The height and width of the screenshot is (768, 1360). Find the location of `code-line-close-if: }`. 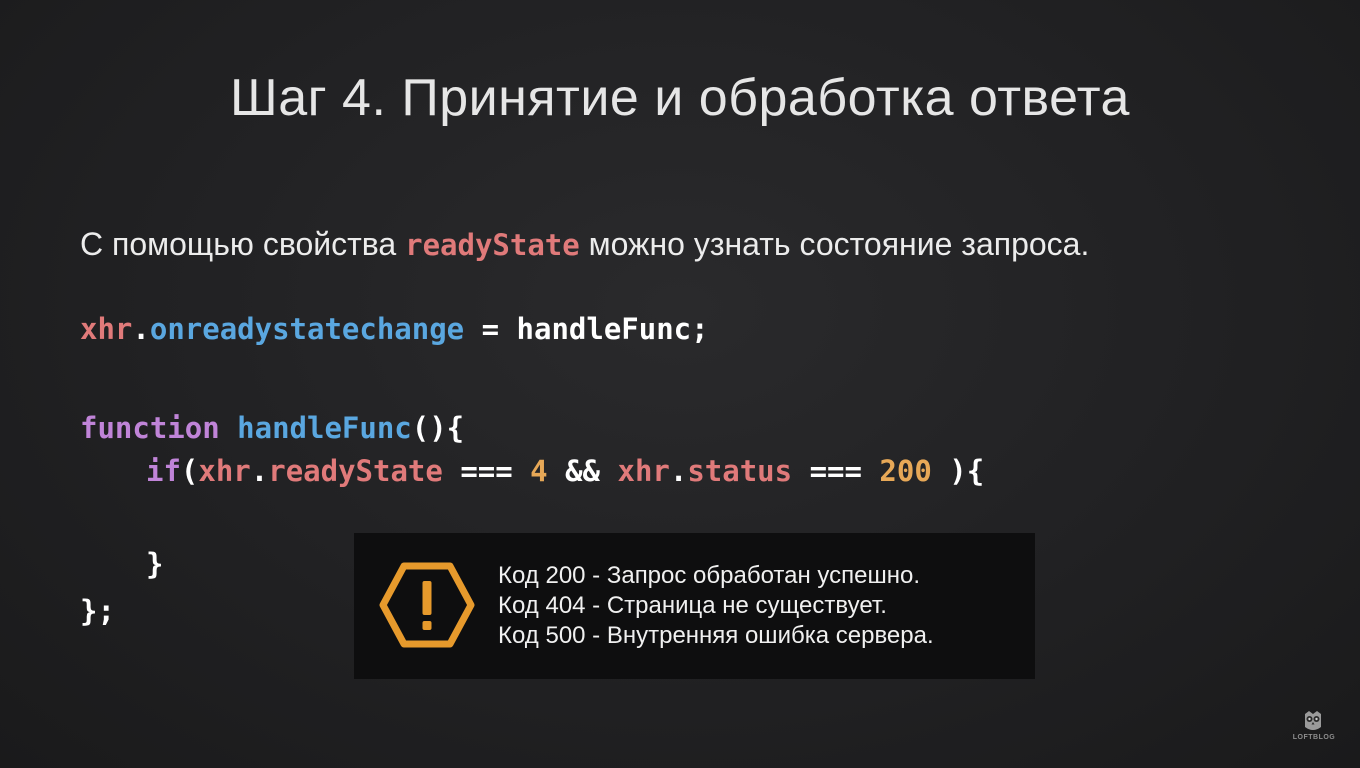

code-line-close-if: } is located at coordinates (155, 564).